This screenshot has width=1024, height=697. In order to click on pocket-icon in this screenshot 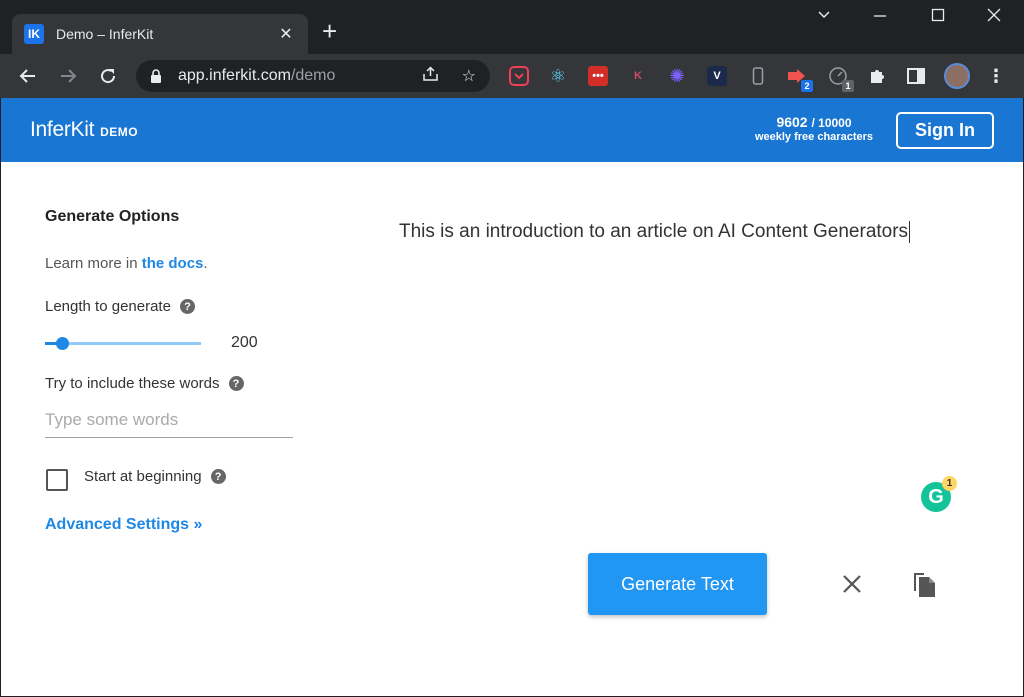, I will do `click(519, 76)`.